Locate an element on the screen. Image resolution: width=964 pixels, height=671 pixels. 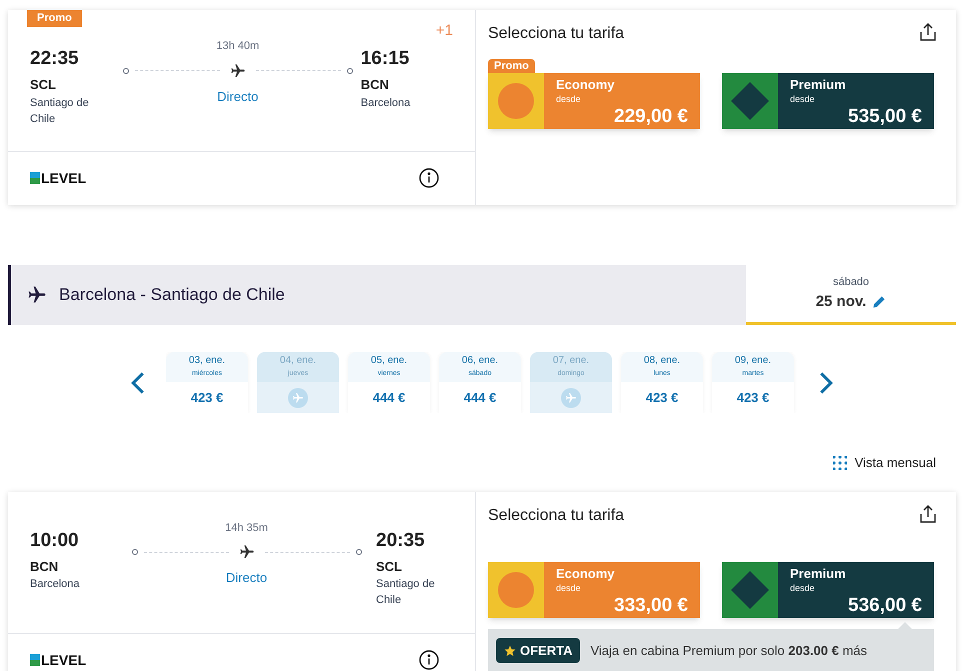
offer-badge: OFERTA is located at coordinates (538, 651).